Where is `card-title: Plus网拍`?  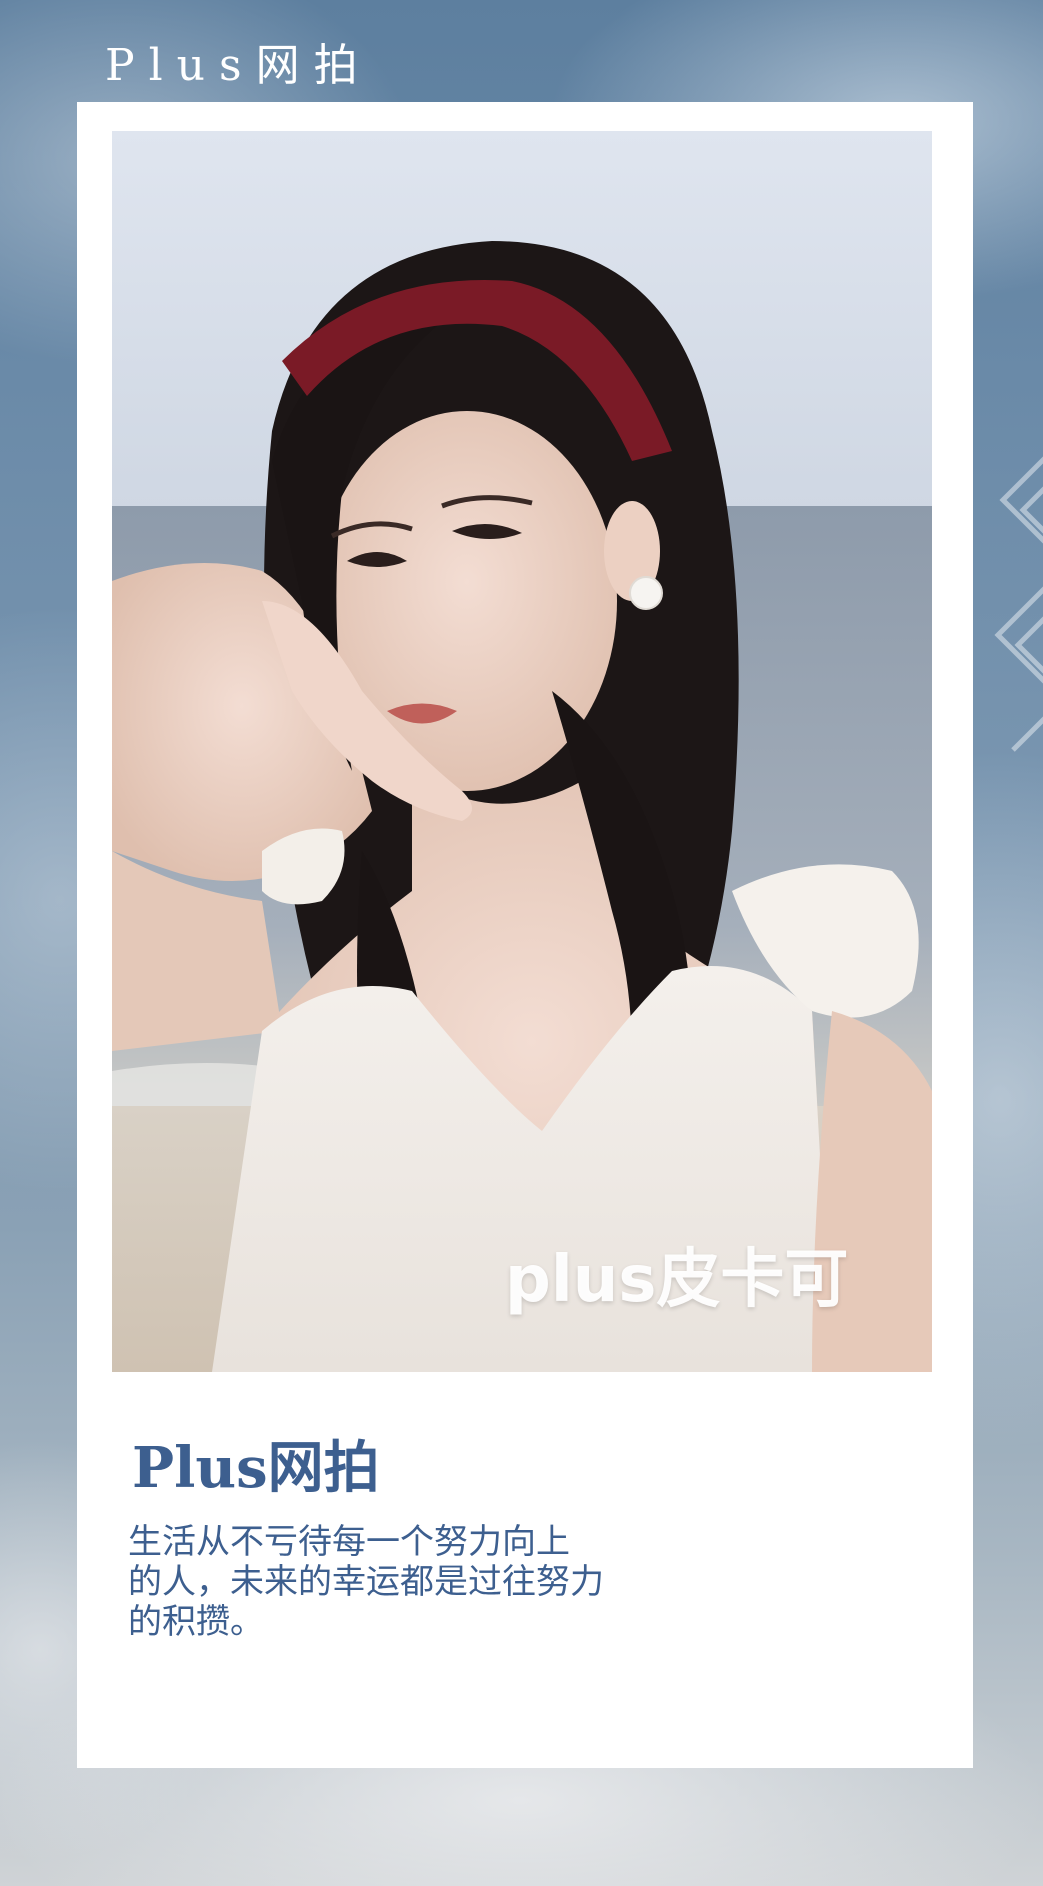 card-title: Plus网拍 is located at coordinates (256, 1468).